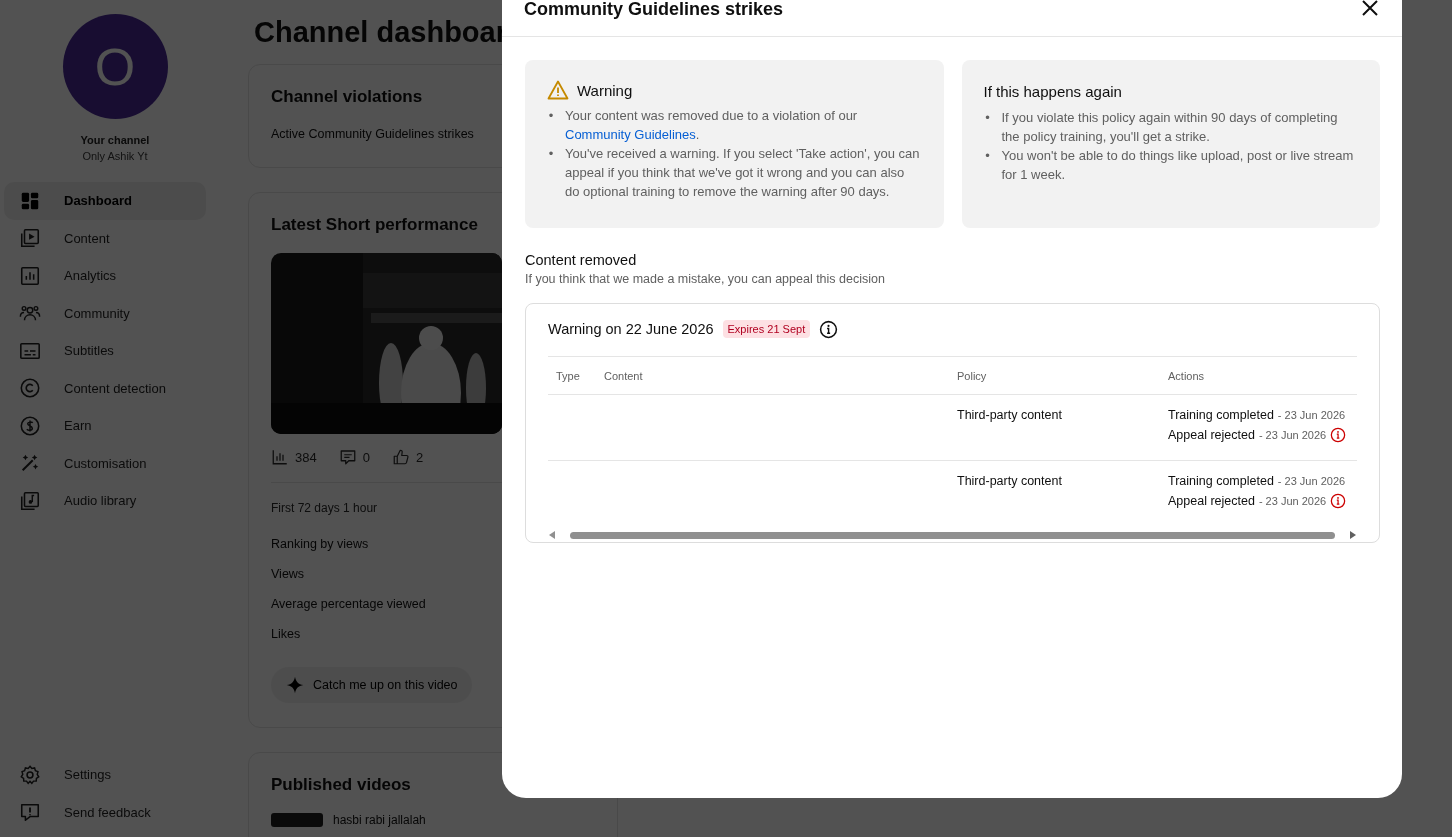 This screenshot has width=1452, height=837. I want to click on dialog-title: Community Guidelines strikes, so click(654, 10).